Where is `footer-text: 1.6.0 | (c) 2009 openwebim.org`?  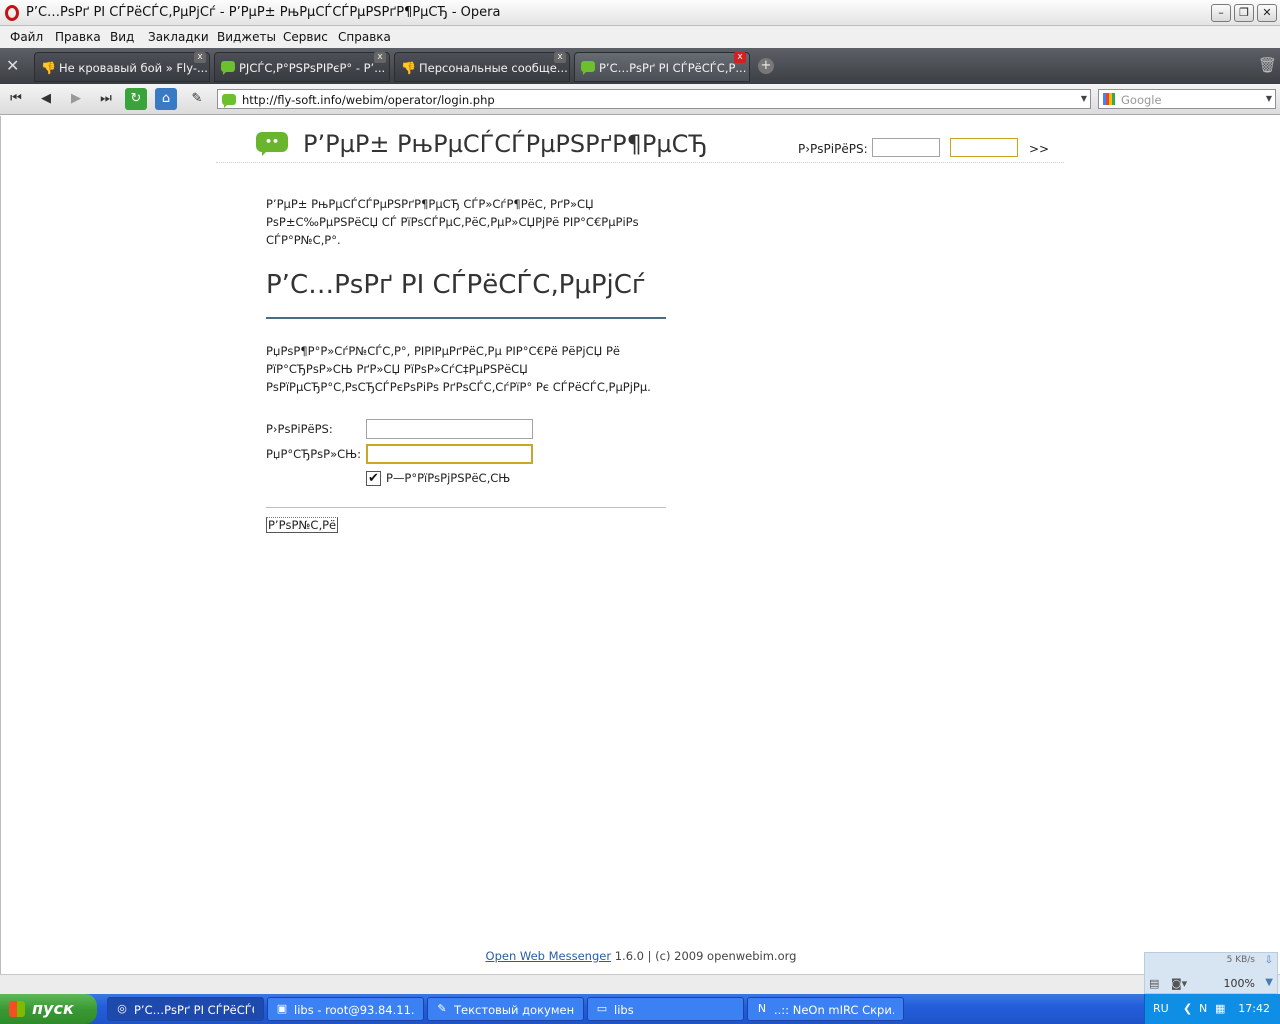
footer-text: 1.6.0 | (c) 2009 openwebim.org is located at coordinates (704, 956).